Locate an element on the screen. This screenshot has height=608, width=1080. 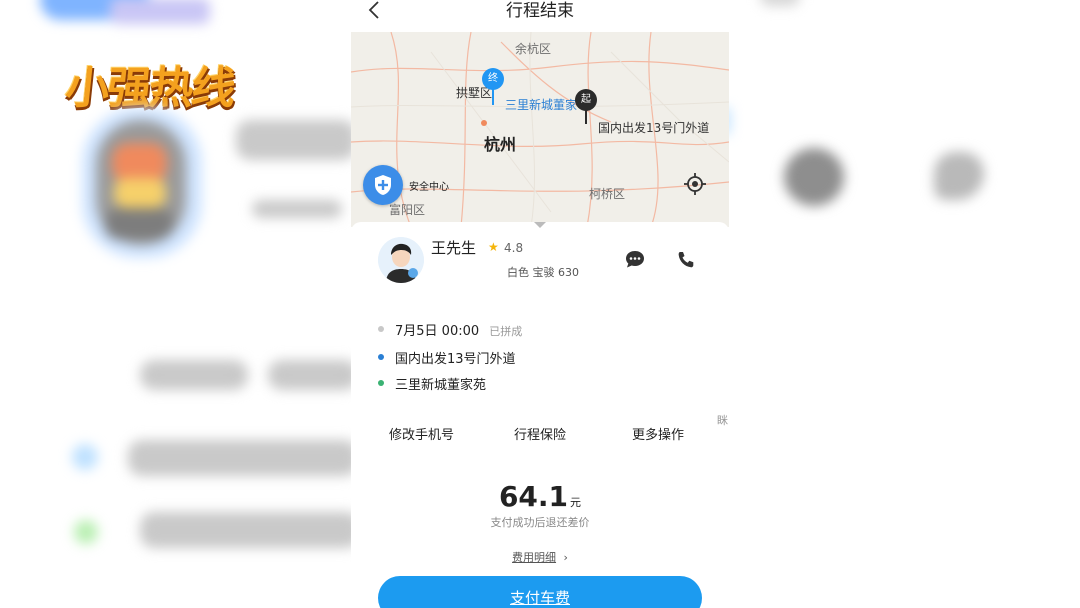
crosshair-icon is located at coordinates (695, 184).